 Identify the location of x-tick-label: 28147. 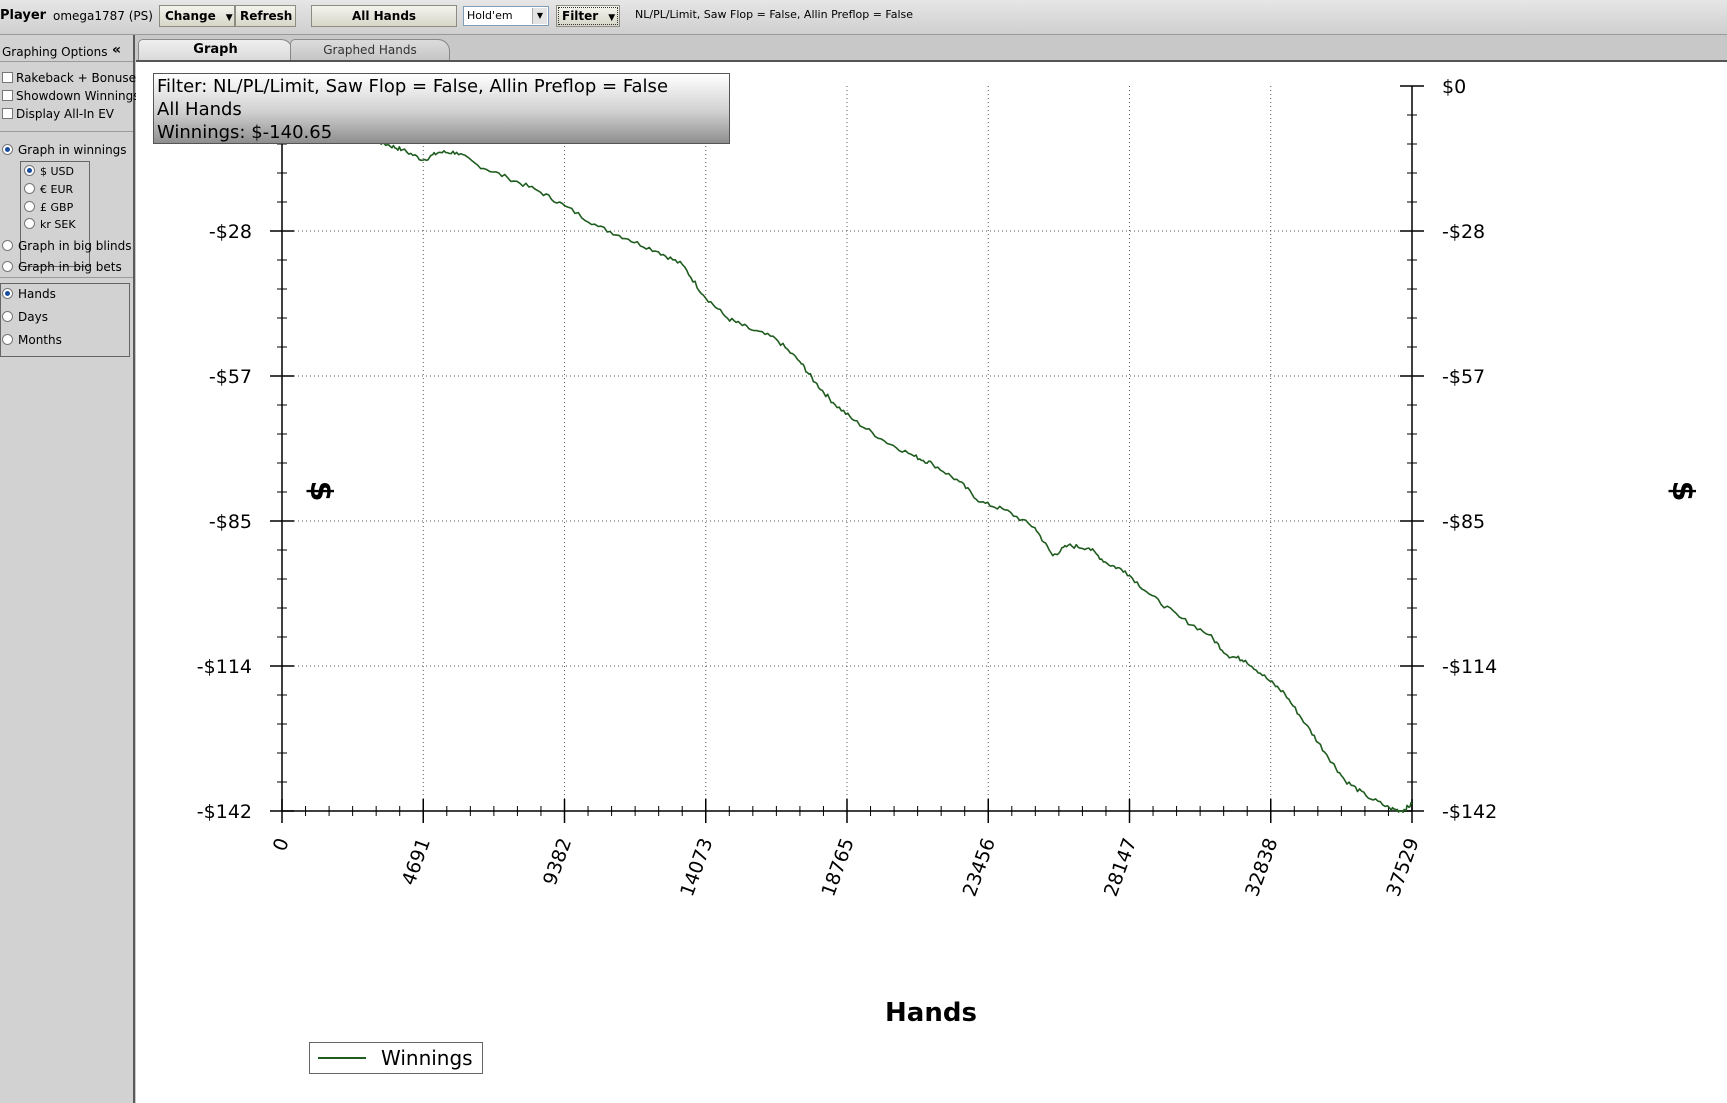
(1120, 867).